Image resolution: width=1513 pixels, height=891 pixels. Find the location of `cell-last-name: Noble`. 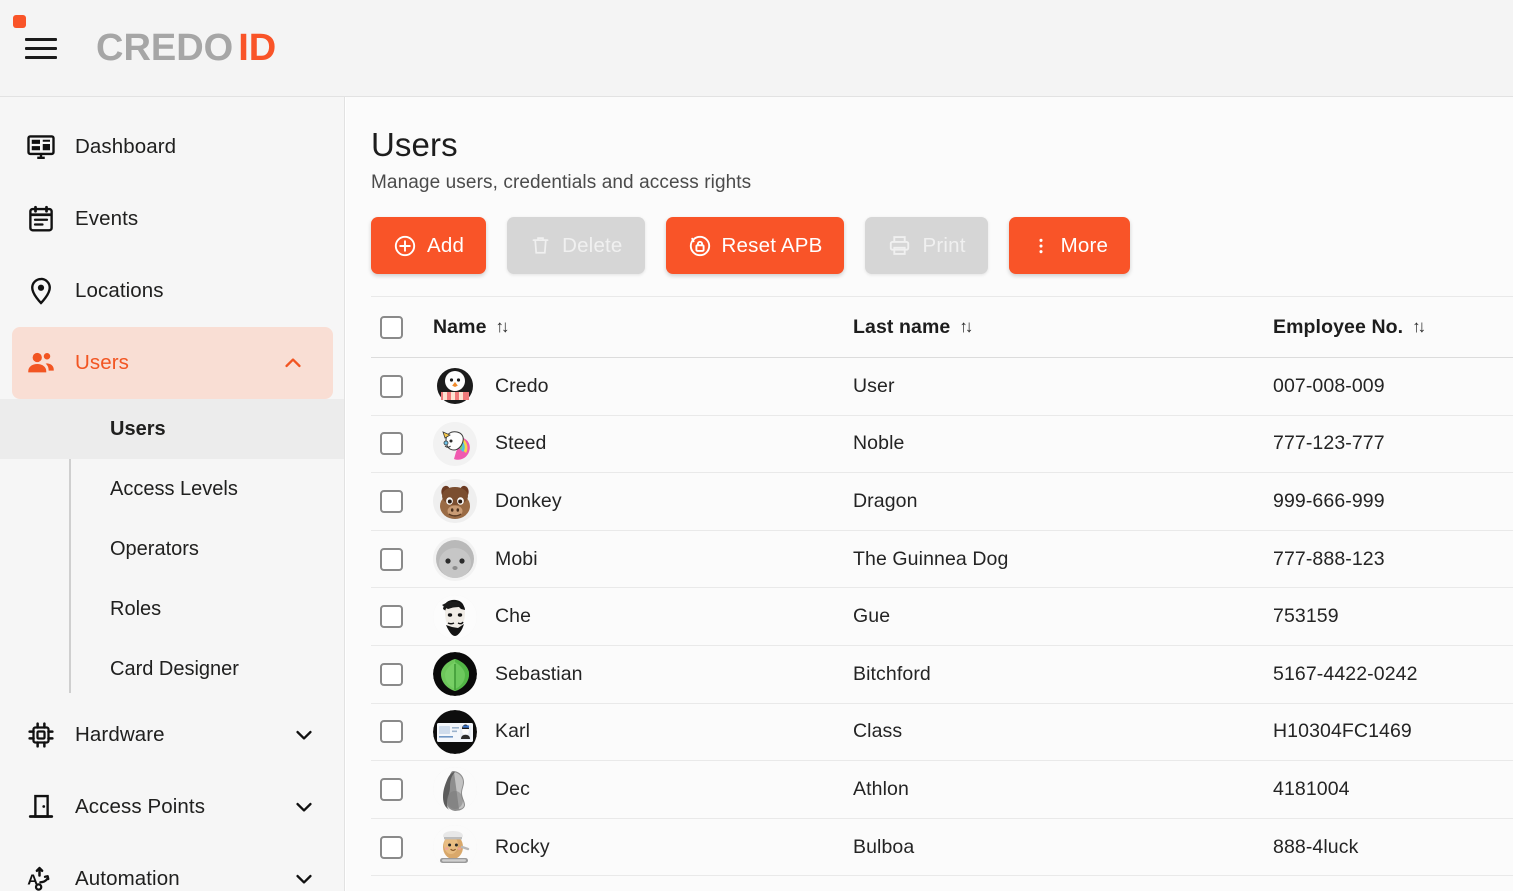

cell-last-name: Noble is located at coordinates (879, 443).